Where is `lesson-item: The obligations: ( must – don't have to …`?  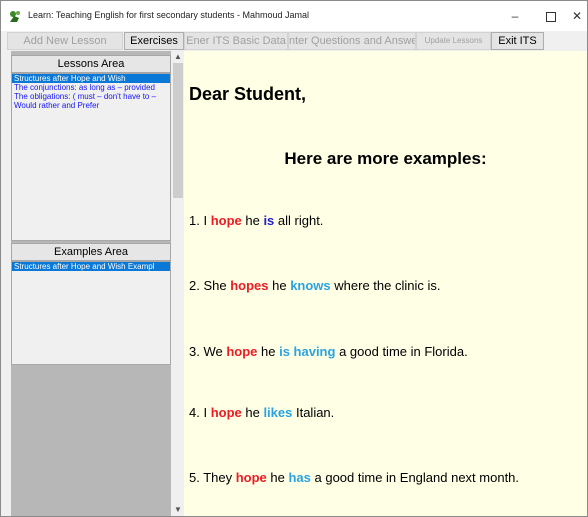 lesson-item: The obligations: ( must – don't have to … is located at coordinates (91, 96).